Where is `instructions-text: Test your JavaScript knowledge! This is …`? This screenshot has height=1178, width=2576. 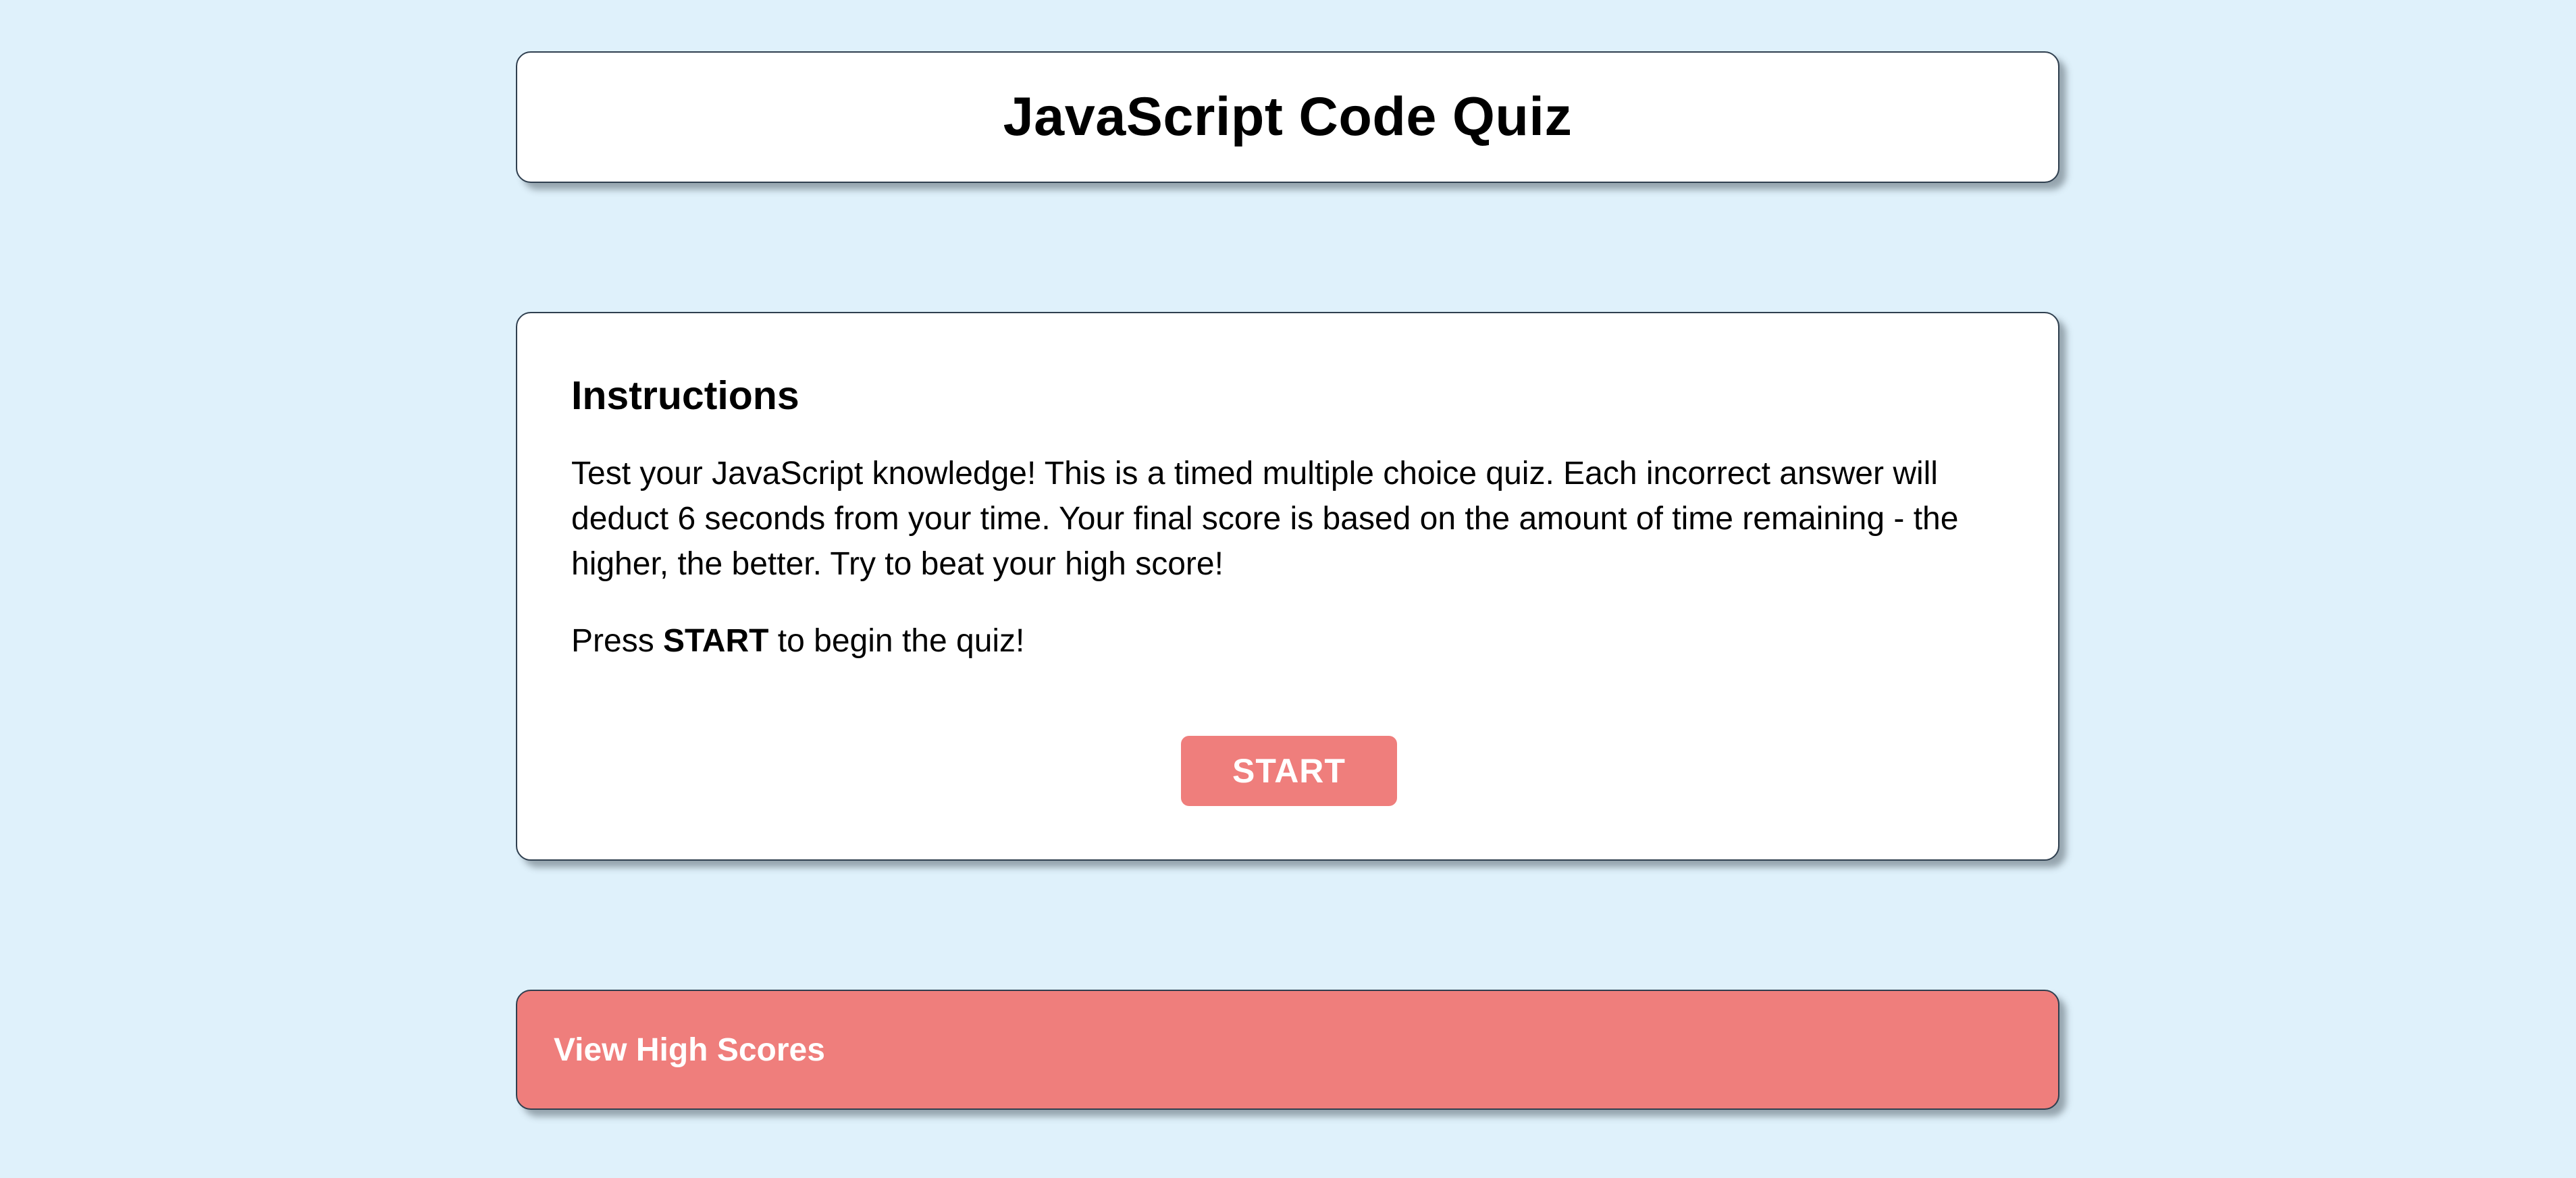 instructions-text: Test your JavaScript knowledge! This is … is located at coordinates (1265, 519).